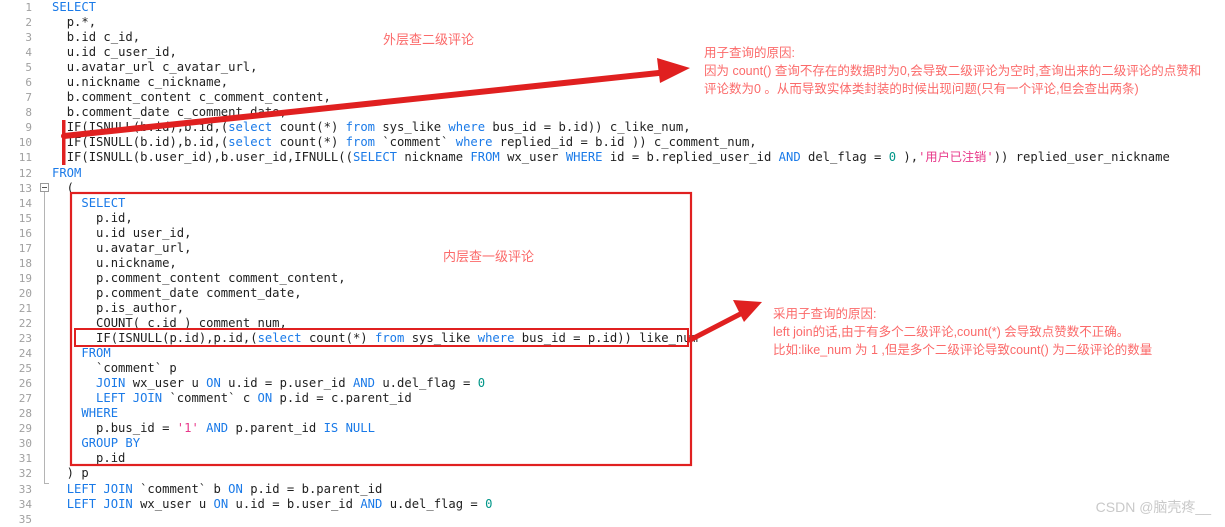 This screenshot has height=527, width=1225. Describe the element at coordinates (489, 256) in the screenshot. I see `inner-query-label: 内层查一级评论` at that location.